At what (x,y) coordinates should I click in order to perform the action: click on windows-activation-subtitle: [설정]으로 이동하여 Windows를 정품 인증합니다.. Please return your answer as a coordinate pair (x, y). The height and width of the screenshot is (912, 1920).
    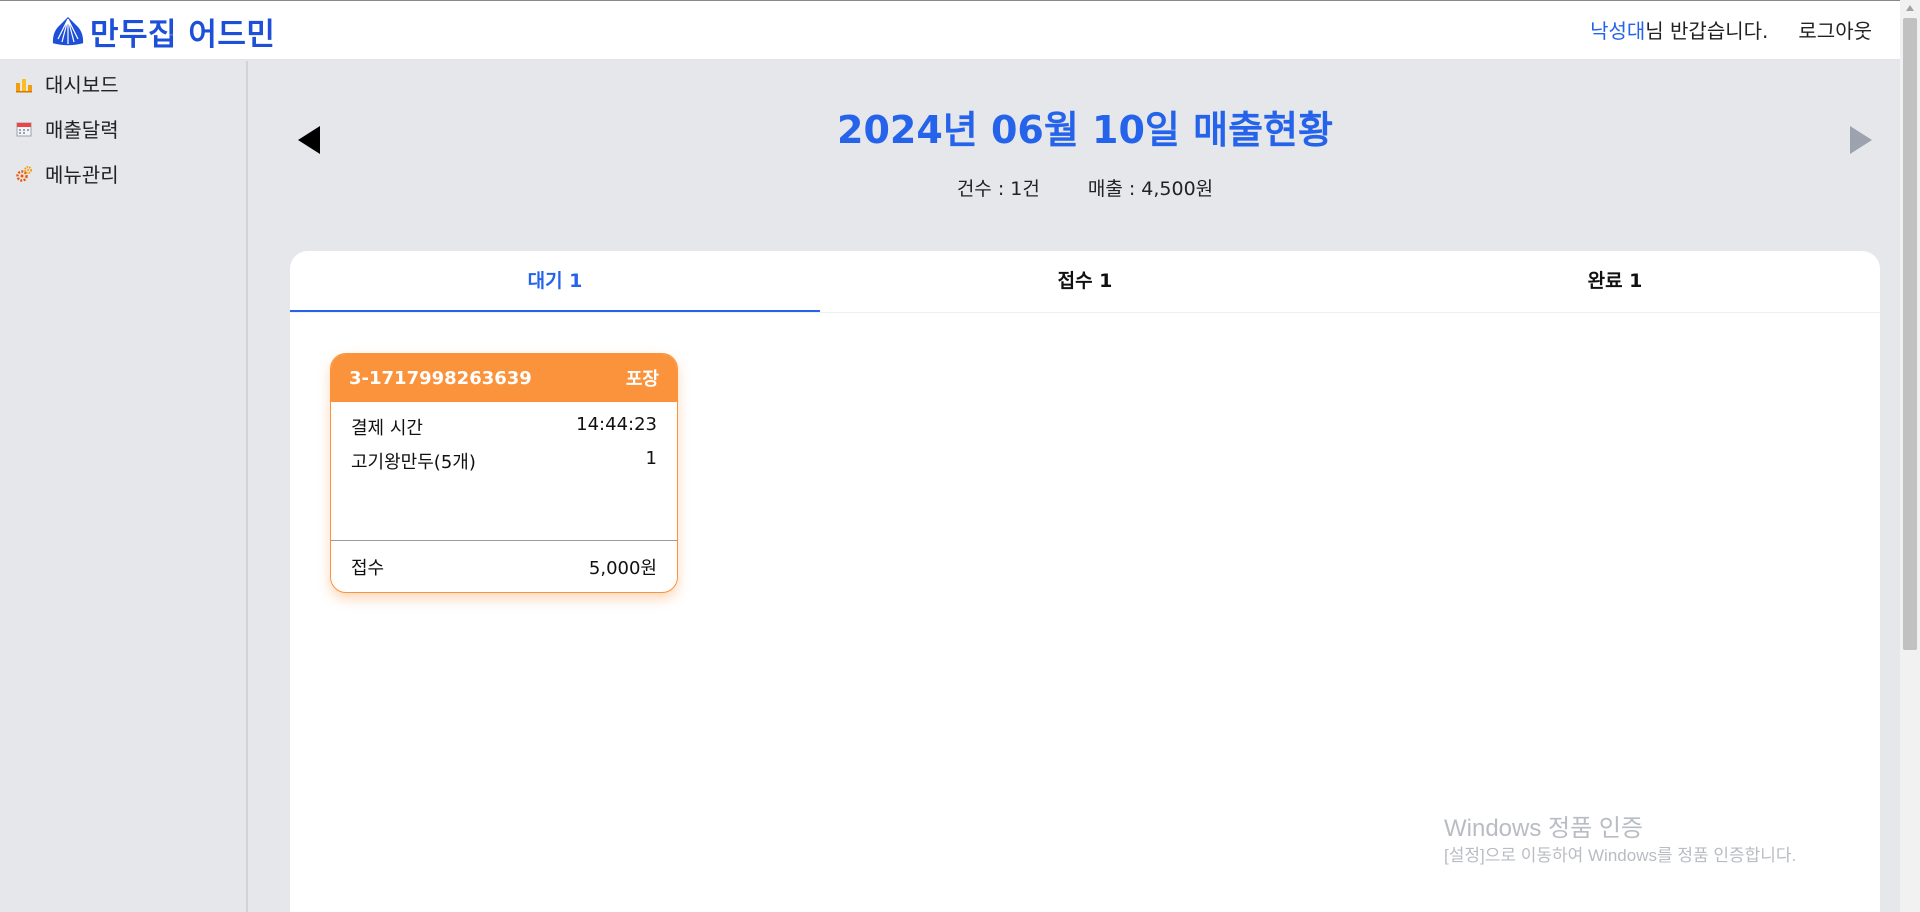
    Looking at the image, I should click on (1620, 855).